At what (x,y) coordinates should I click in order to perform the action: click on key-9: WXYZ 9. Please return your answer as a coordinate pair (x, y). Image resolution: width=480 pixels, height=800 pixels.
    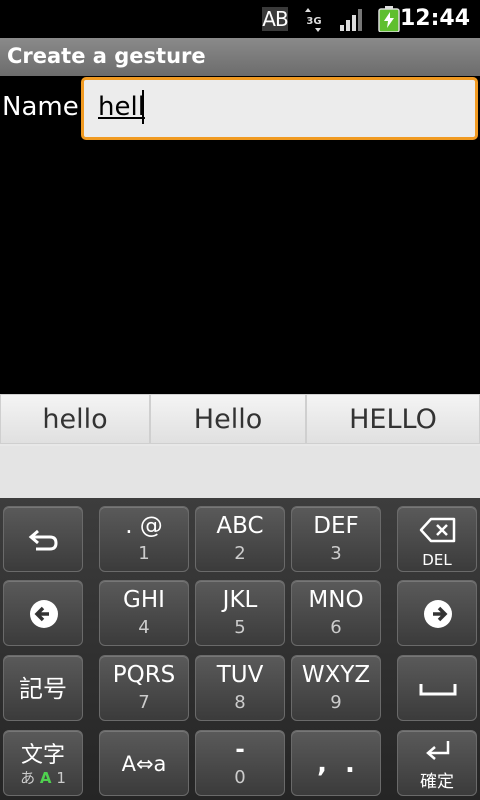
    Looking at the image, I should click on (336, 688).